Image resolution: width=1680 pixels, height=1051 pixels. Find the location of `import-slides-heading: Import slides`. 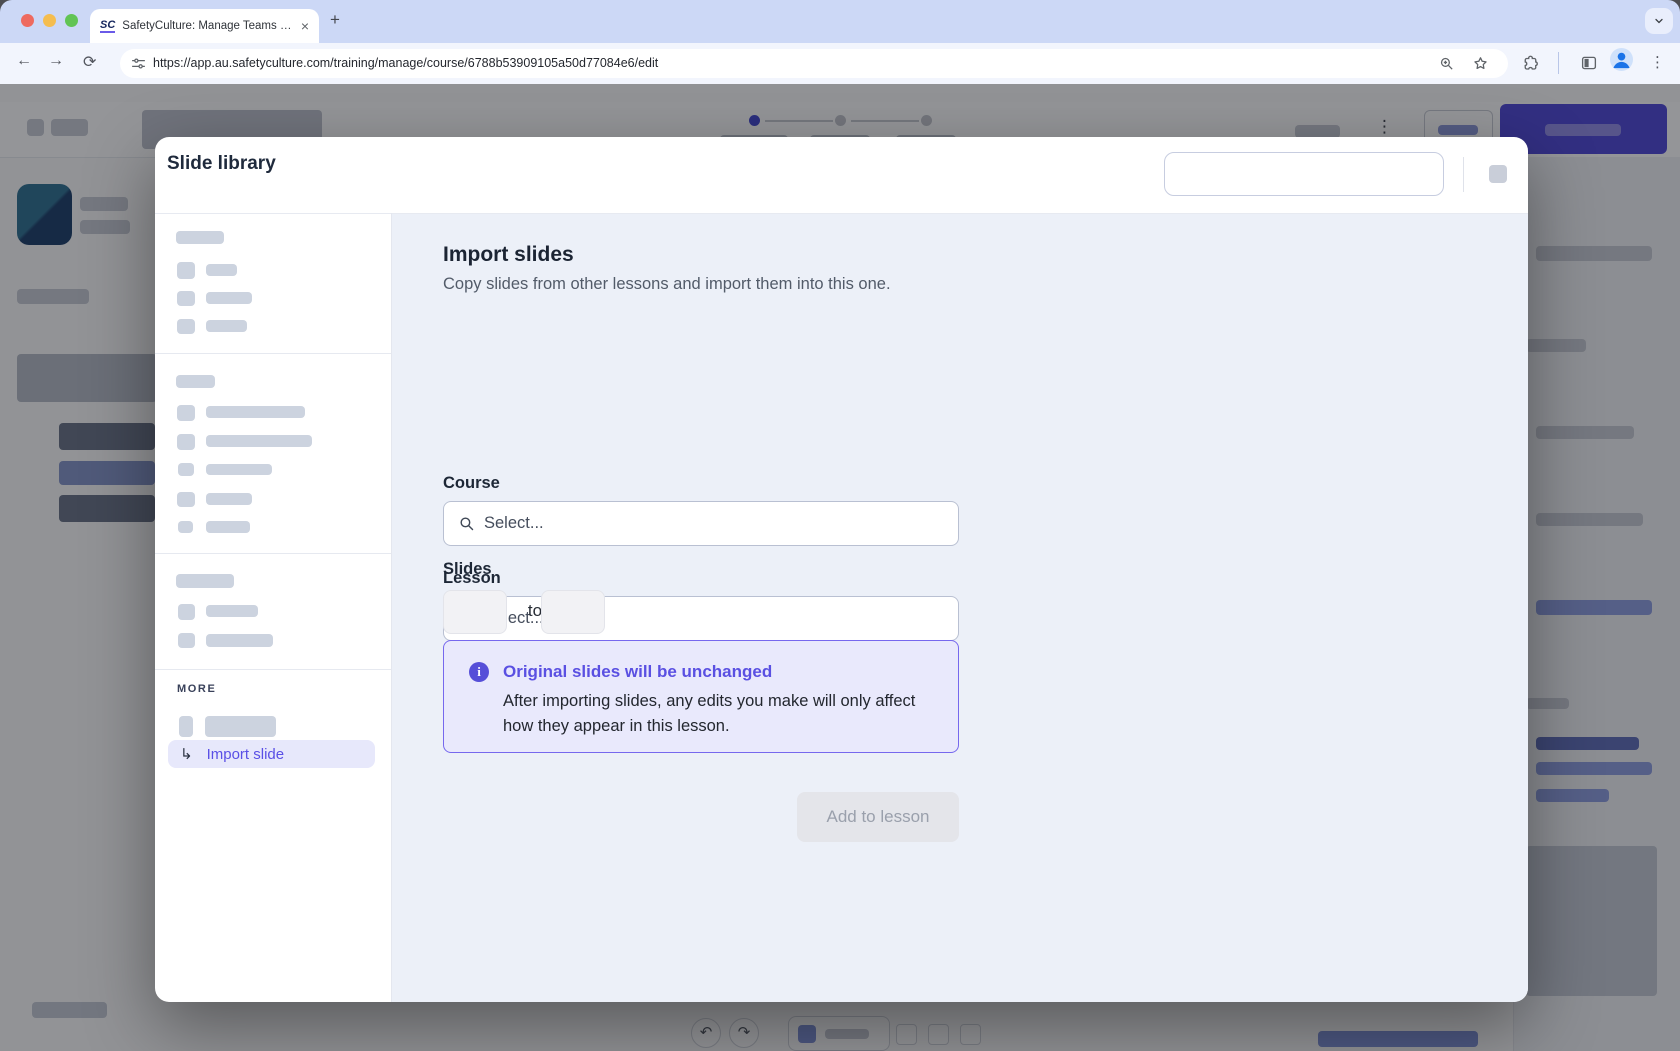

import-slides-heading: Import slides is located at coordinates (508, 254).